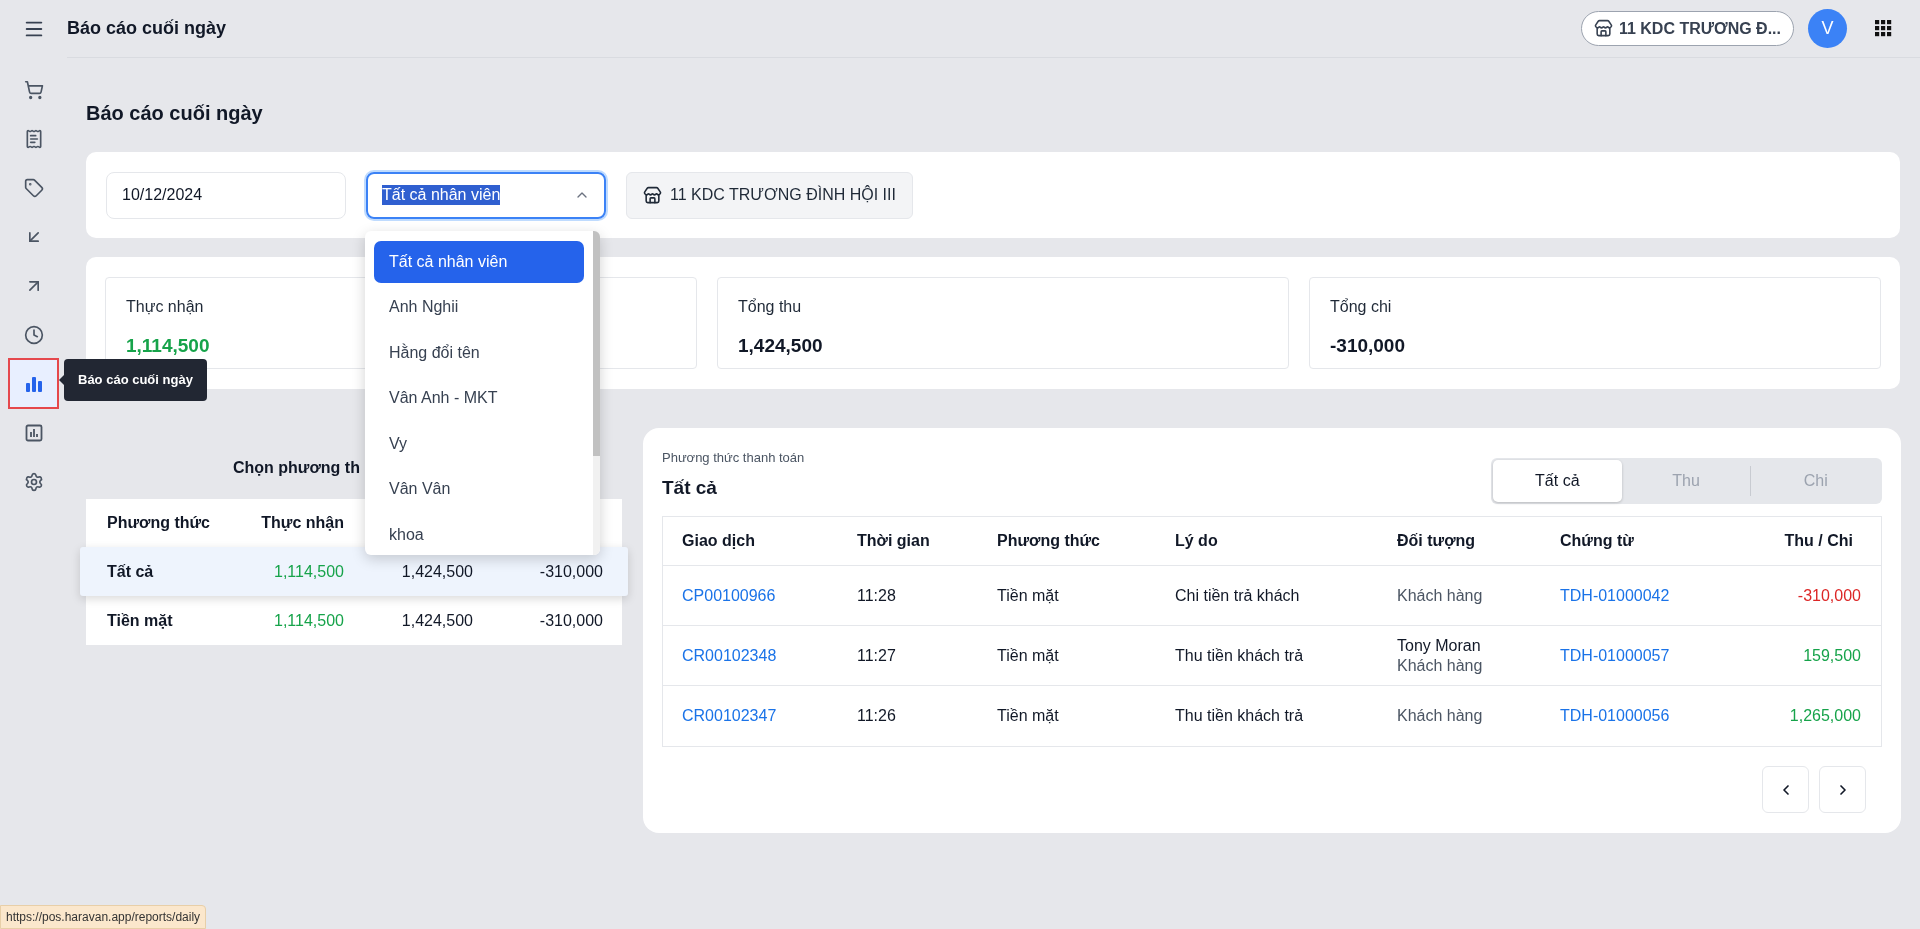  Describe the element at coordinates (729, 716) in the screenshot. I see `transaction-link: CR00102347` at that location.